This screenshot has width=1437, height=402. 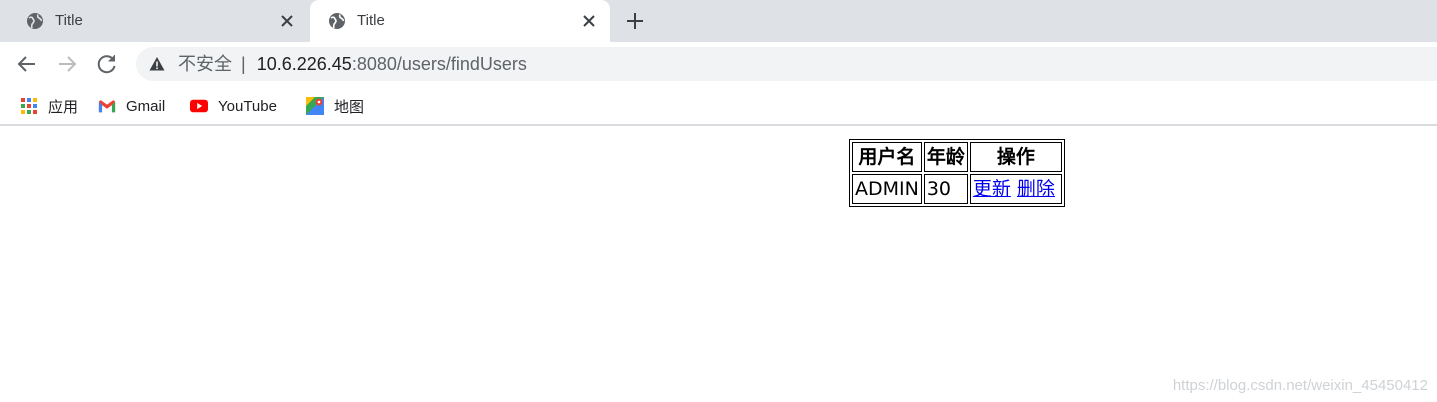 I want to click on new-tab-icon, so click(x=635, y=21).